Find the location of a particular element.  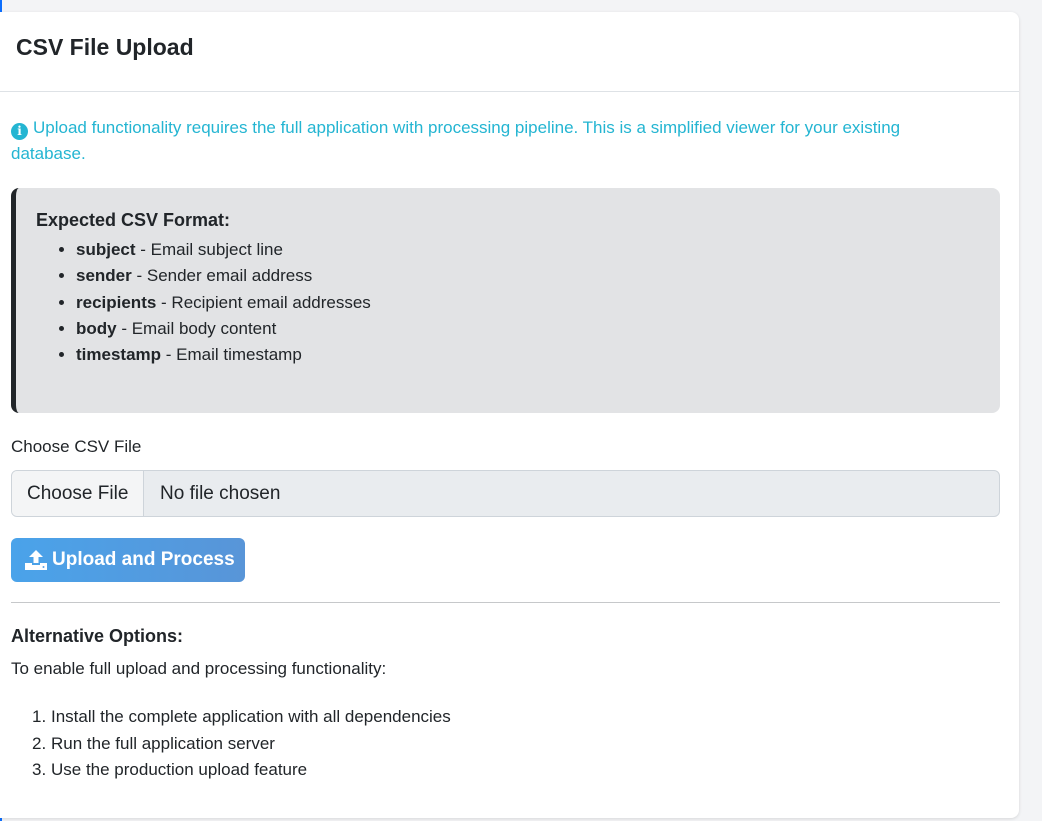

field-name: recipients is located at coordinates (116, 302).